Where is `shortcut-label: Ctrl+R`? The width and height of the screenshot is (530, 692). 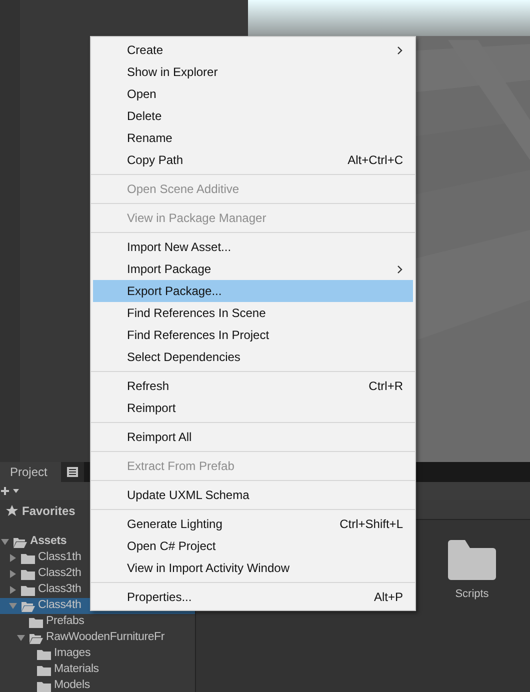
shortcut-label: Ctrl+R is located at coordinates (385, 386).